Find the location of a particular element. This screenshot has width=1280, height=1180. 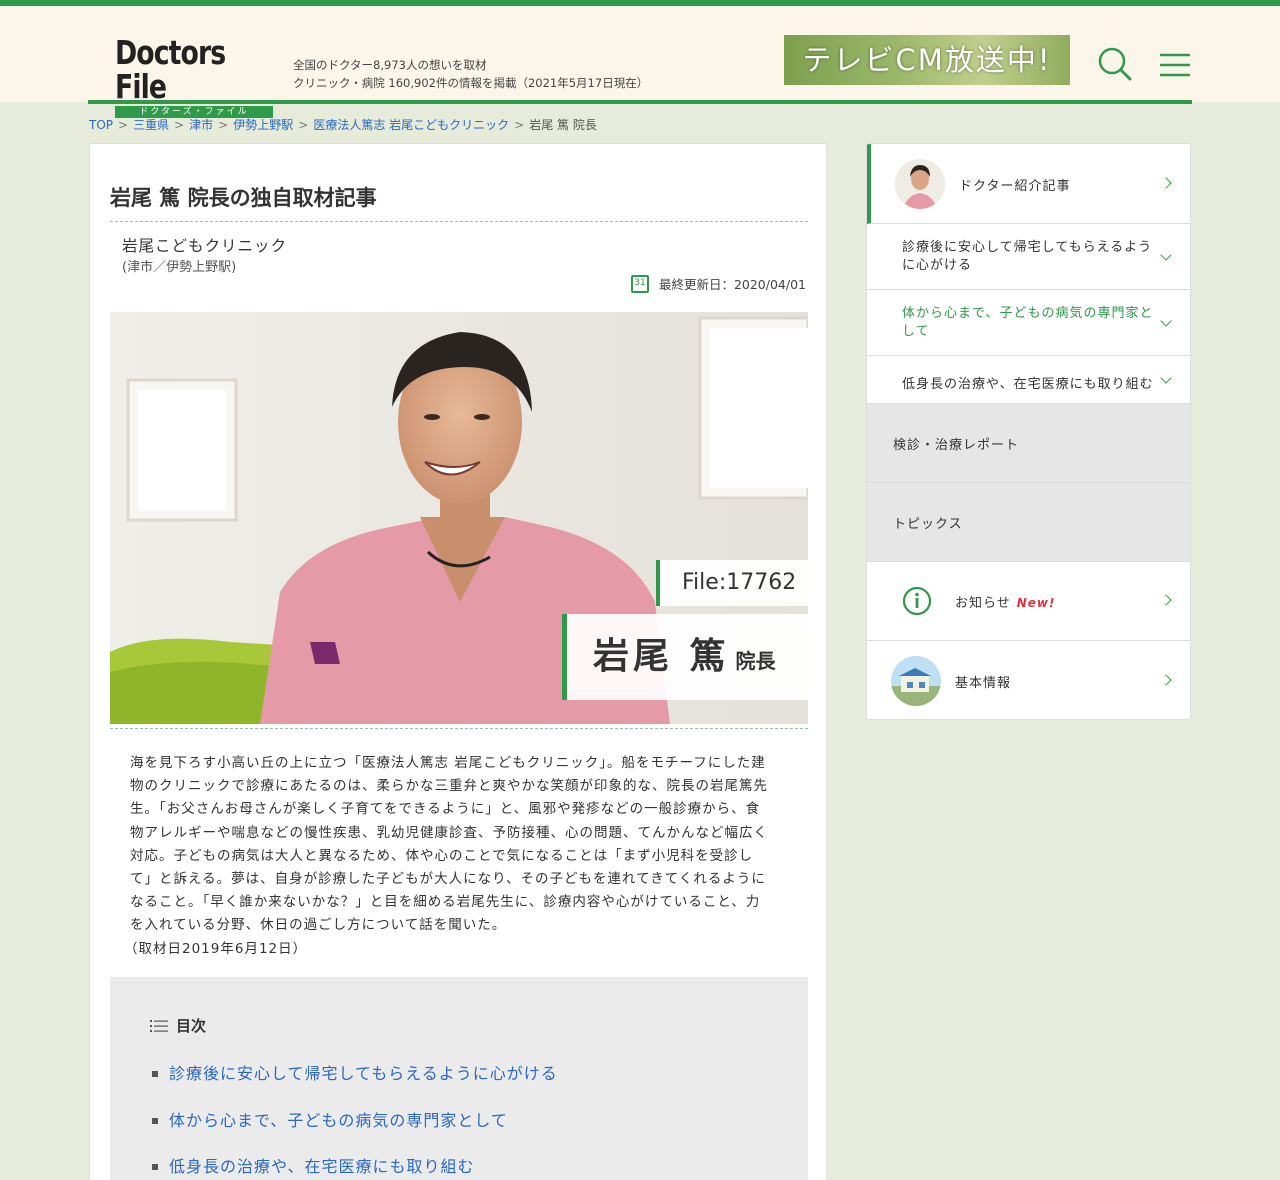

lead-line: を入れている分野、休日の過ごし方について話を聞いた。 is located at coordinates (318, 925).